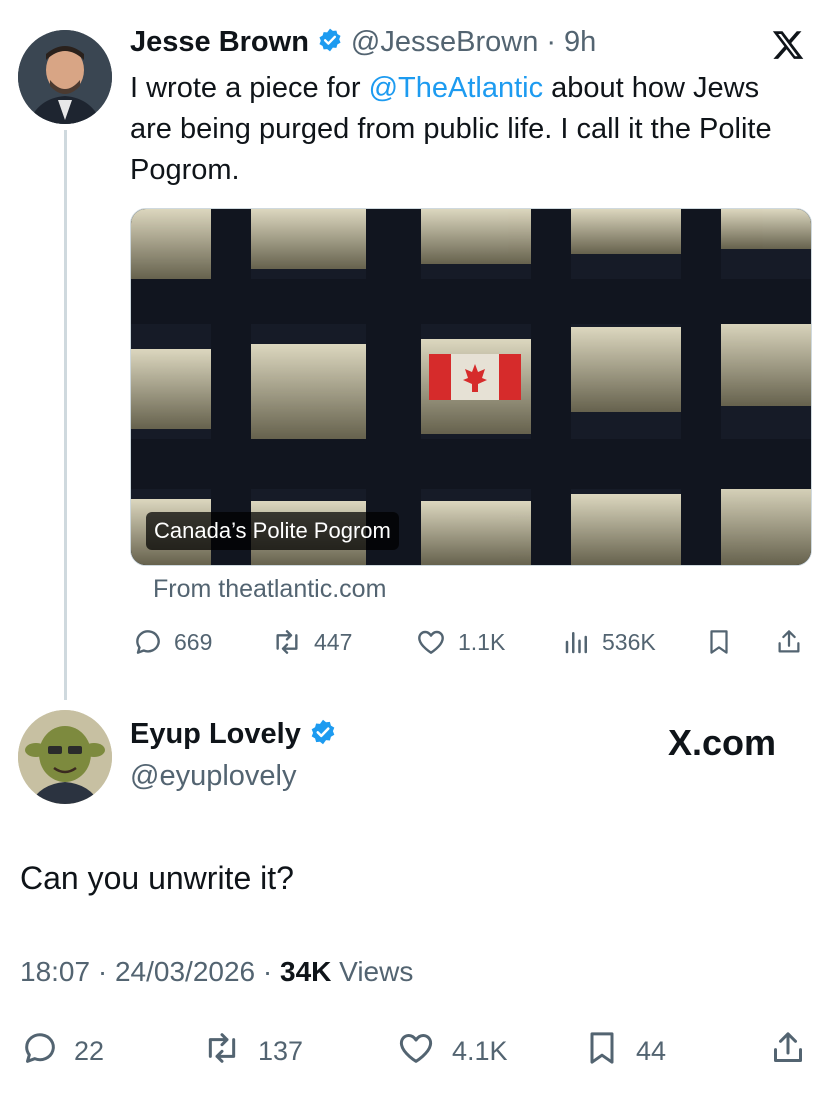  What do you see at coordinates (376, 971) in the screenshot?
I see `reply-views-label: Views` at bounding box center [376, 971].